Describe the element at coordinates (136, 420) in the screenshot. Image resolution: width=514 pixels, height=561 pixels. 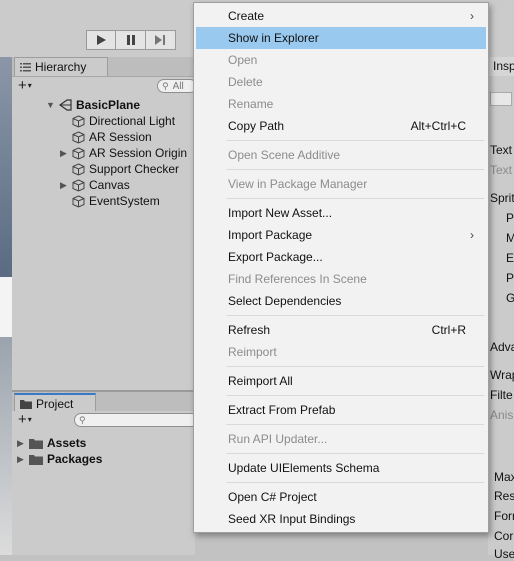
I see `project-search-input: ⚲` at that location.